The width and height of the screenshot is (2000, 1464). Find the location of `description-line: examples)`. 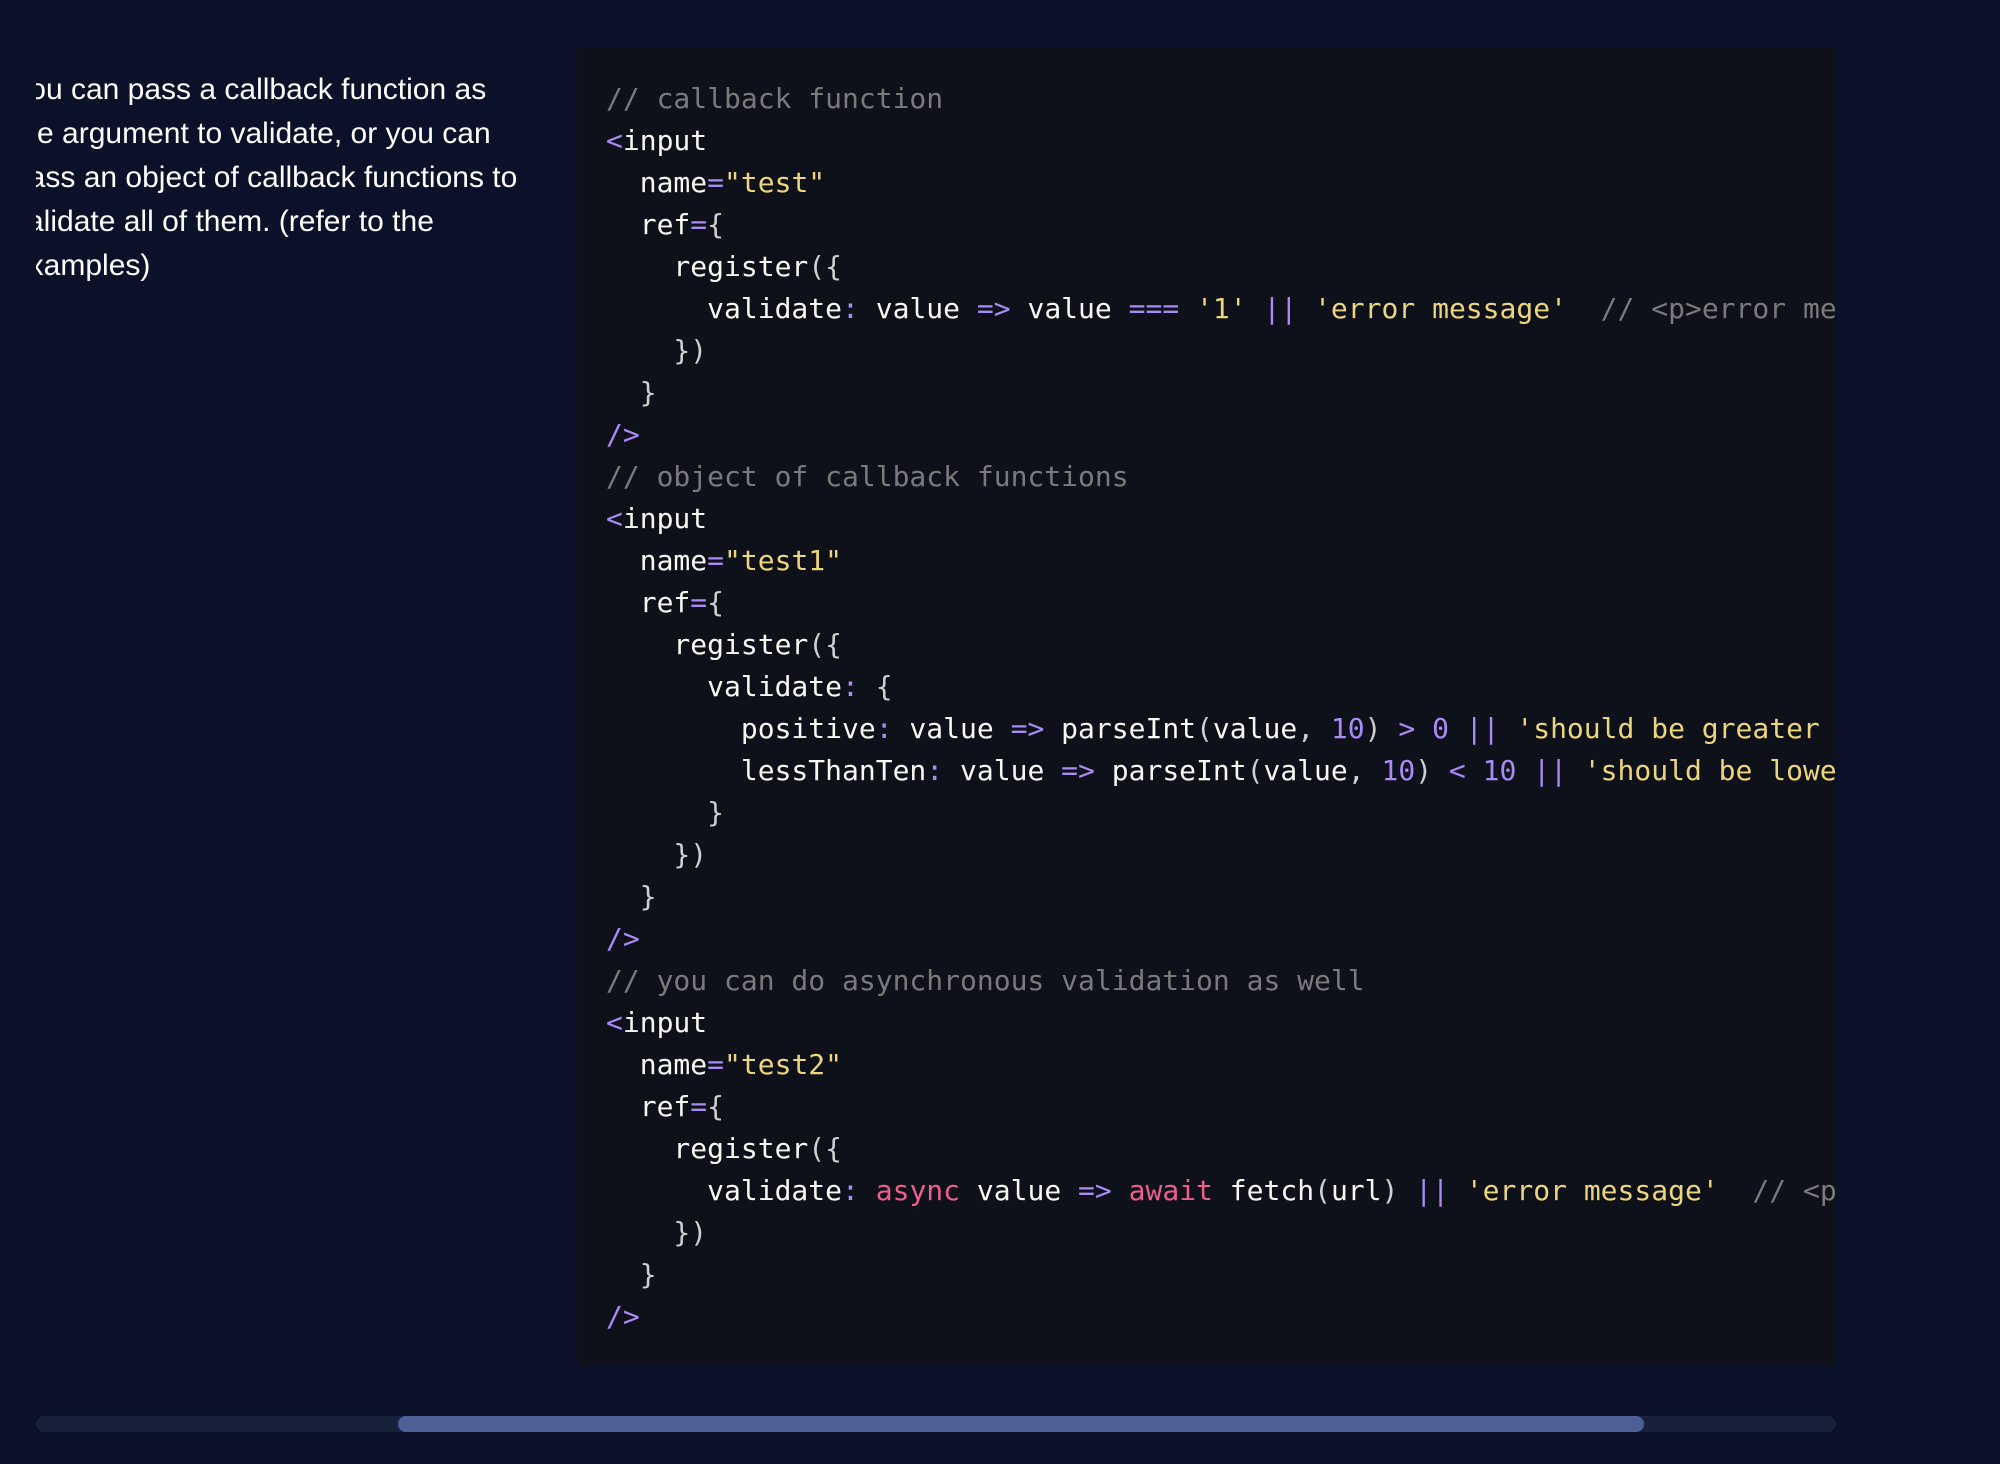

description-line: examples) is located at coordinates (93, 265).